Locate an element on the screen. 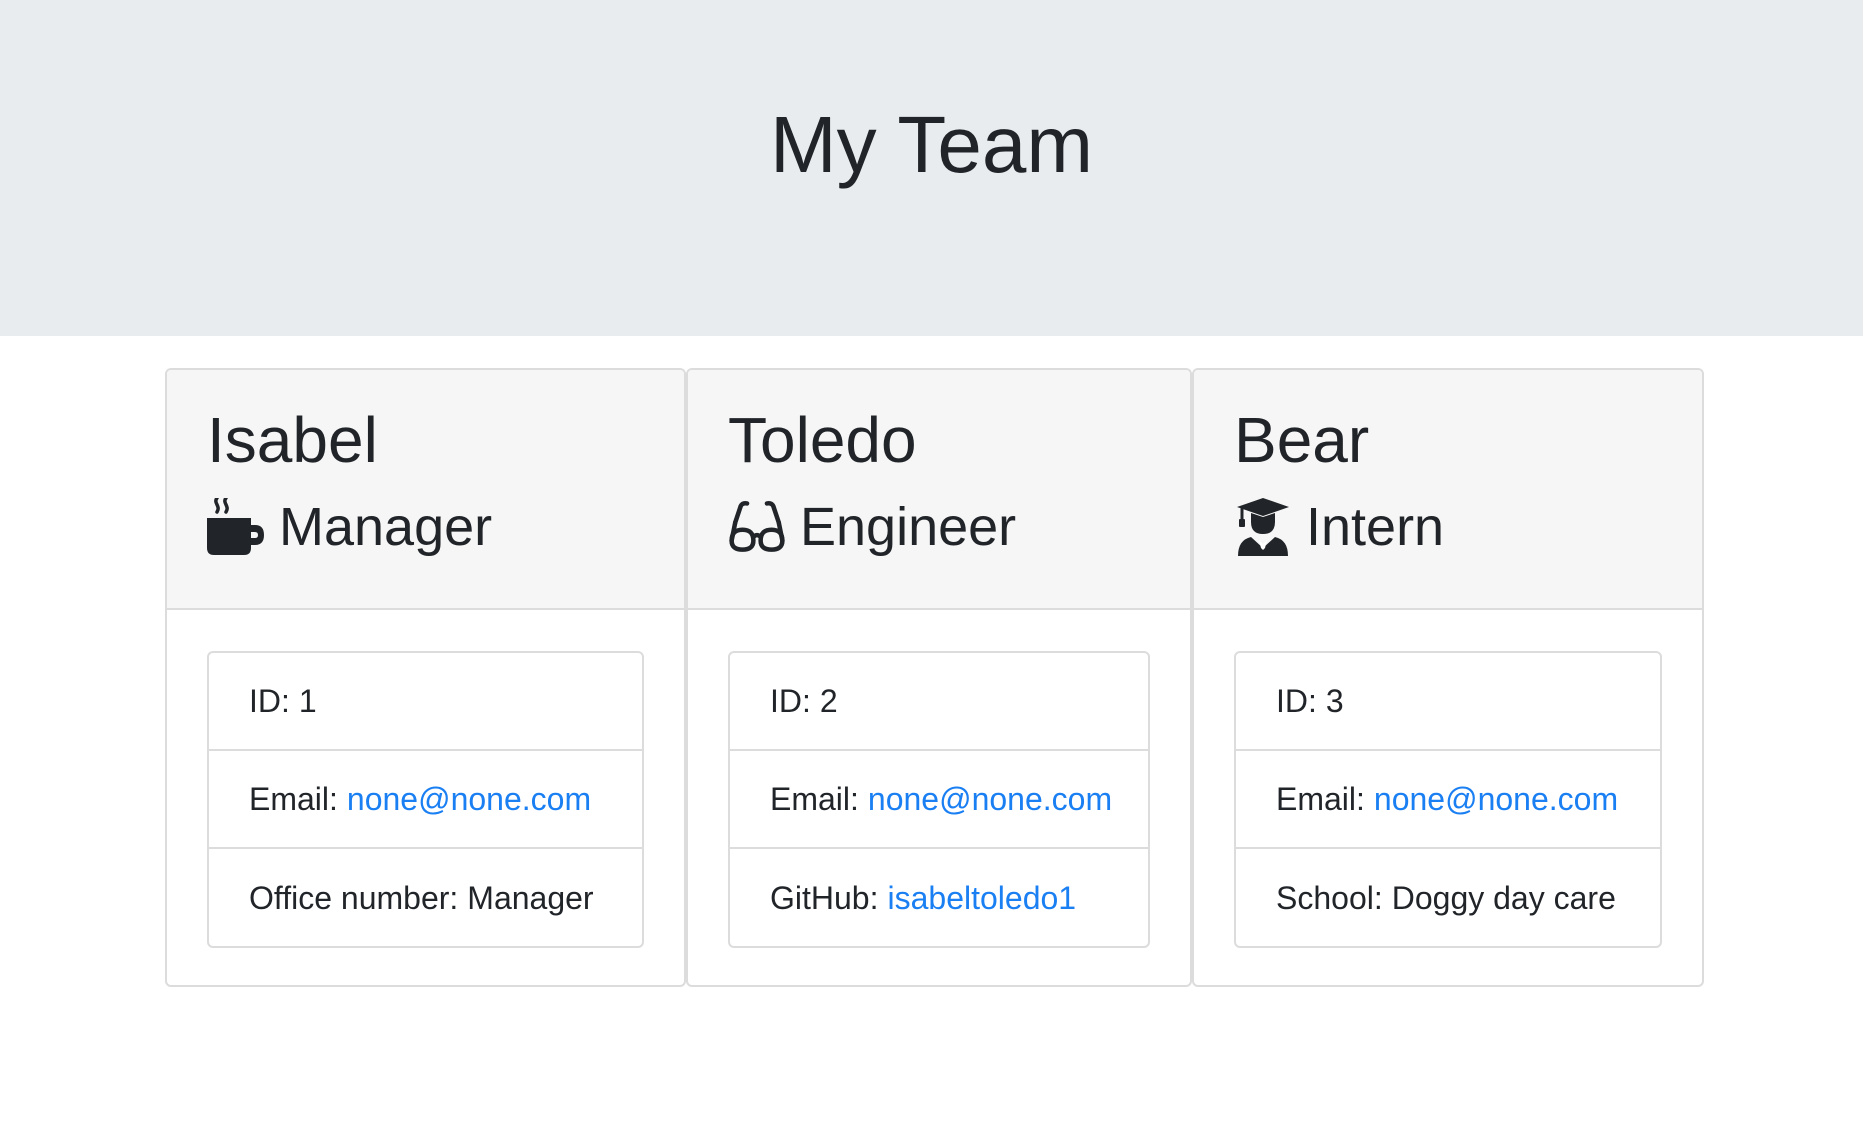 The image size is (1863, 1135). employee-role: Intern is located at coordinates (1339, 527).